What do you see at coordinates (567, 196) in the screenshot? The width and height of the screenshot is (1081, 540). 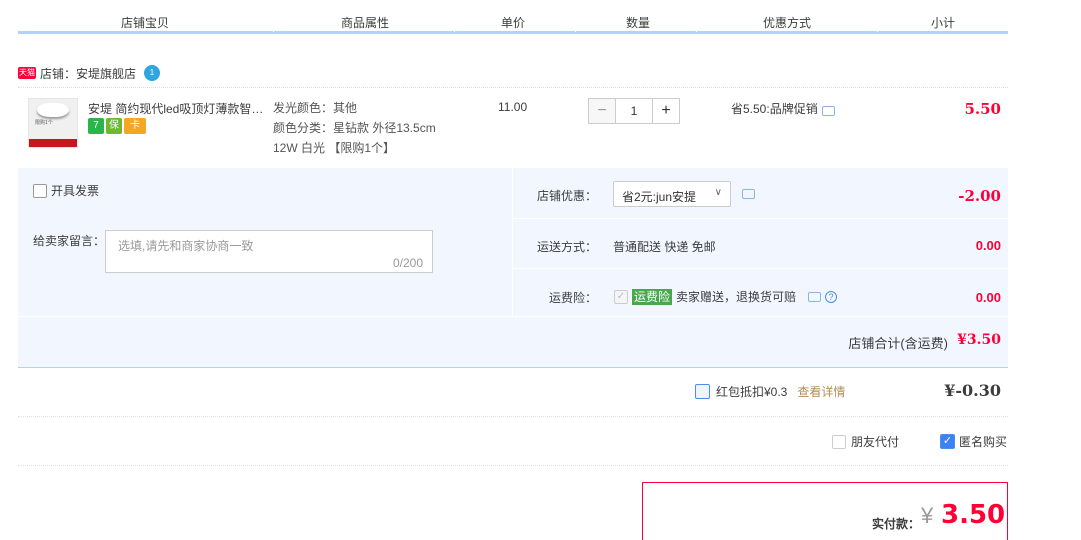 I see `shop-discount-label: 店铺优惠：` at bounding box center [567, 196].